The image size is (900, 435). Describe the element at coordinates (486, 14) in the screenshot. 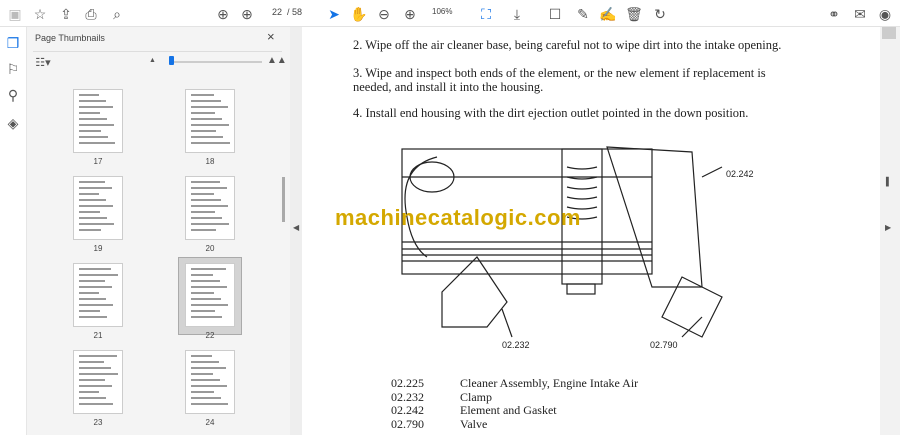

I see `fit-page-icon: ⛶` at that location.